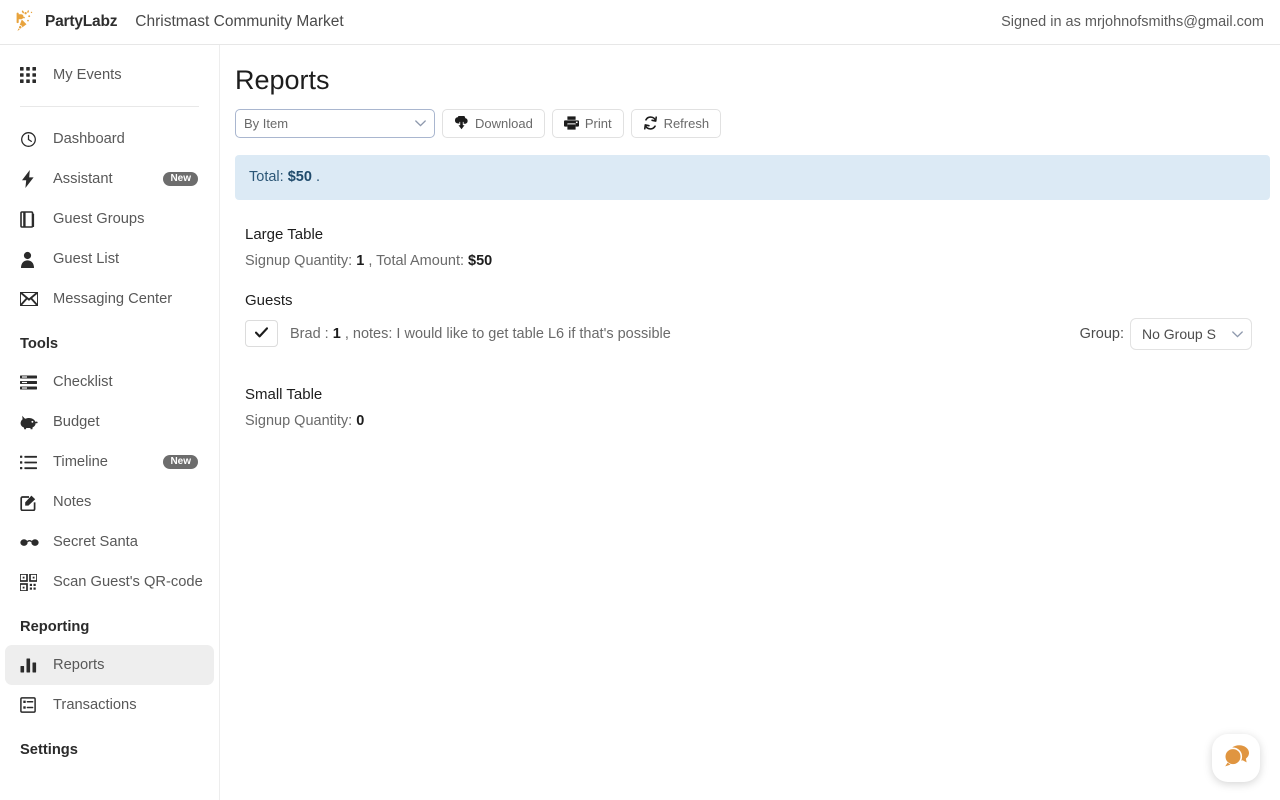 This screenshot has width=1280, height=800. What do you see at coordinates (39, 344) in the screenshot?
I see `sidebar-section-tools: Tools` at bounding box center [39, 344].